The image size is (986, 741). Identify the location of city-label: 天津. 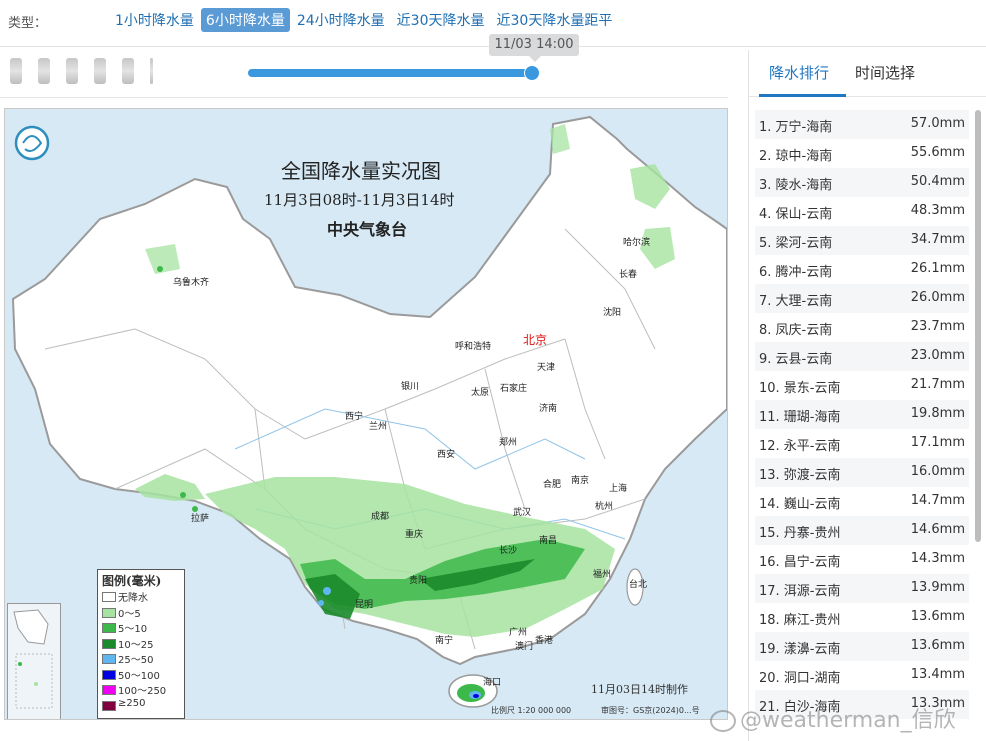
(546, 368).